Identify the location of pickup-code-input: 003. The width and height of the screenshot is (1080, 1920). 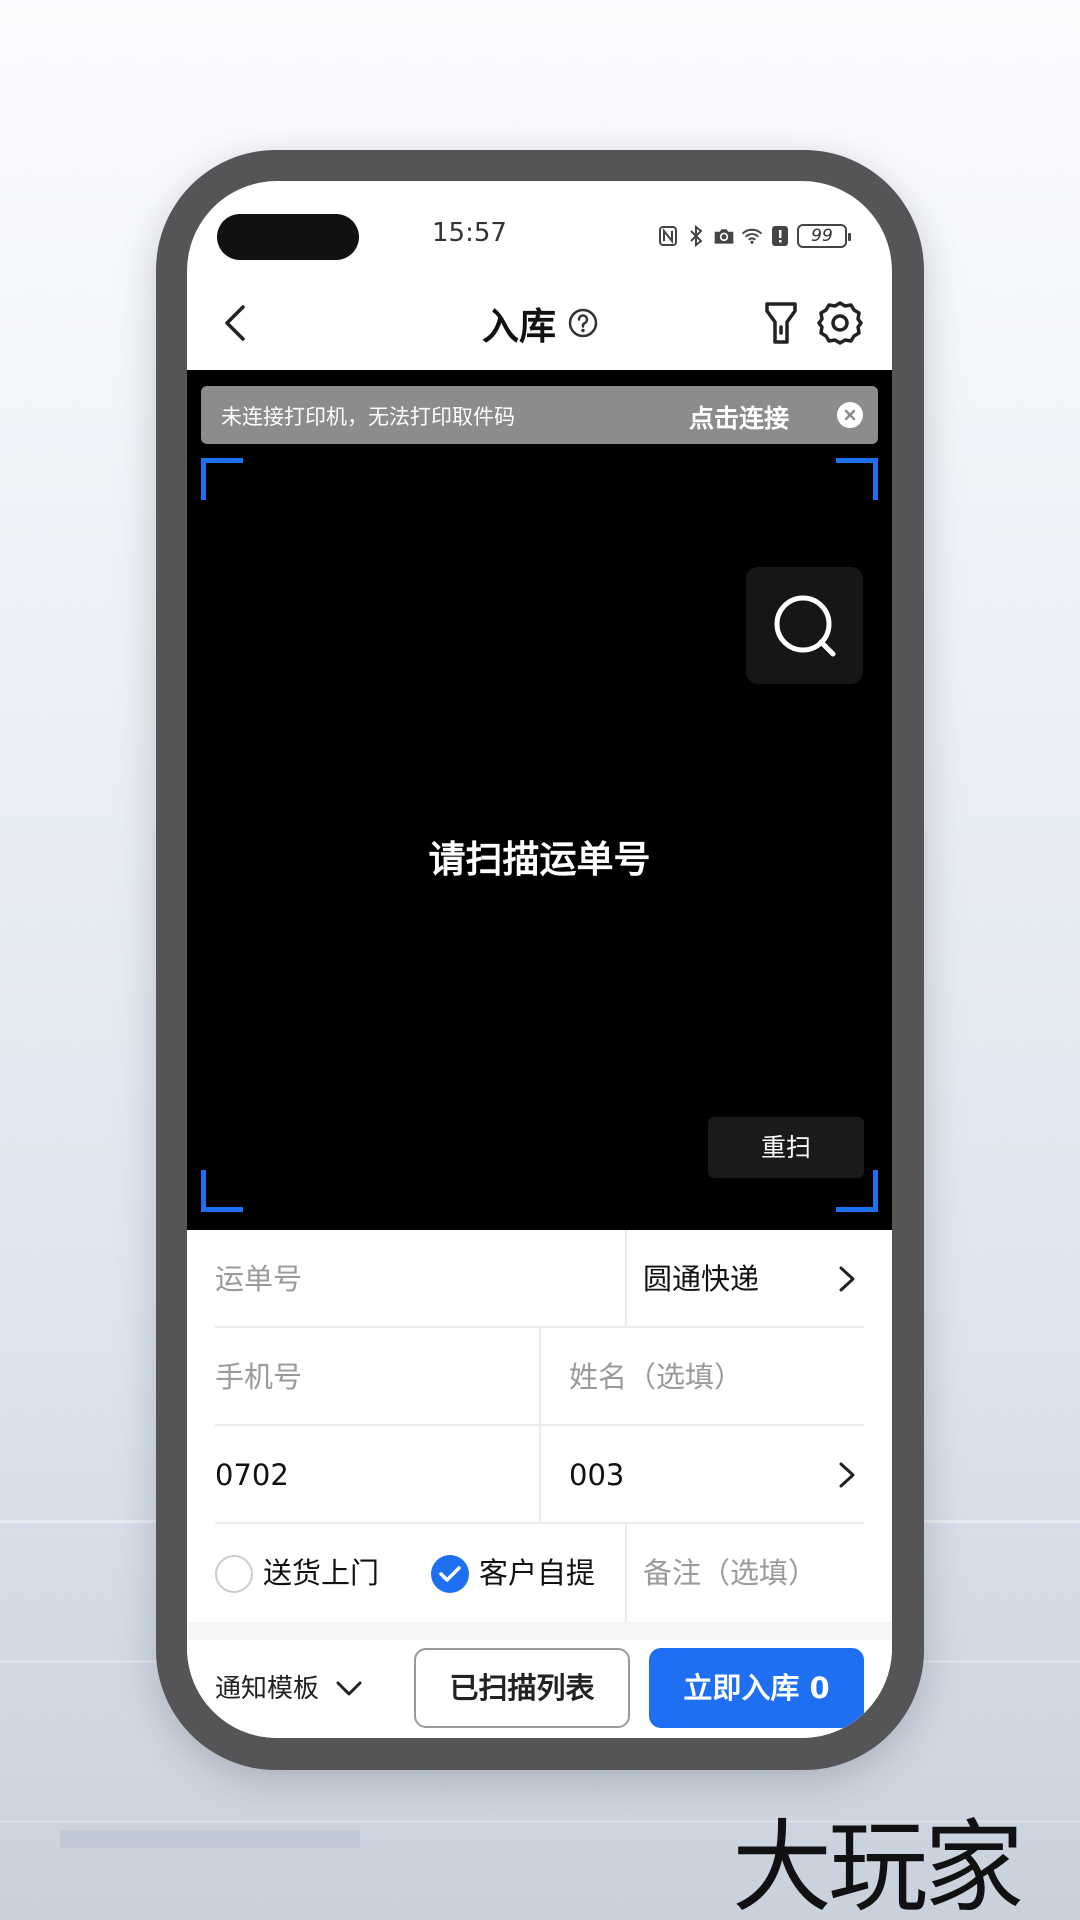
(694, 1475).